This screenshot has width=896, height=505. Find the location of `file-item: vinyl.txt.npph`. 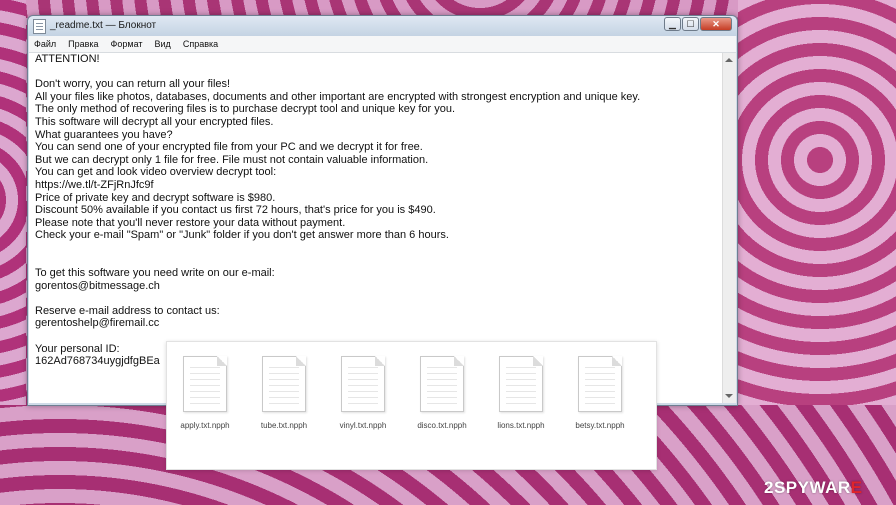

file-item: vinyl.txt.npph is located at coordinates (363, 406).